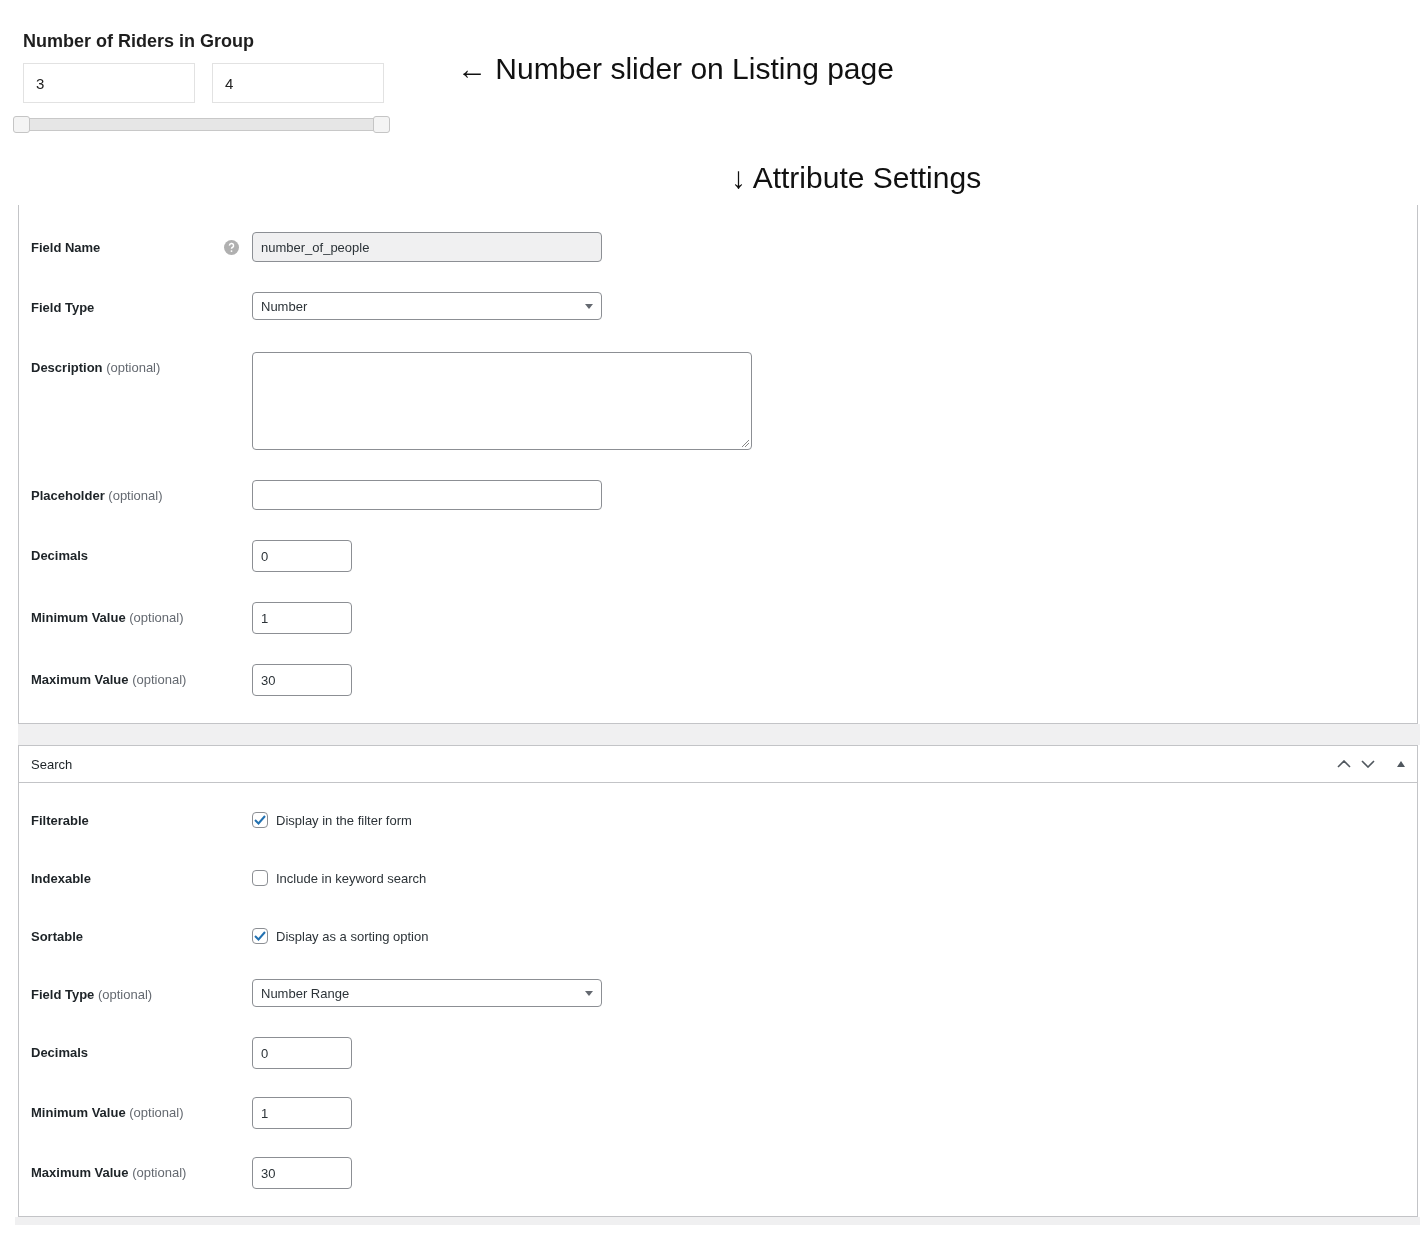 This screenshot has height=1258, width=1420. I want to click on field-label: Field Name, so click(66, 247).